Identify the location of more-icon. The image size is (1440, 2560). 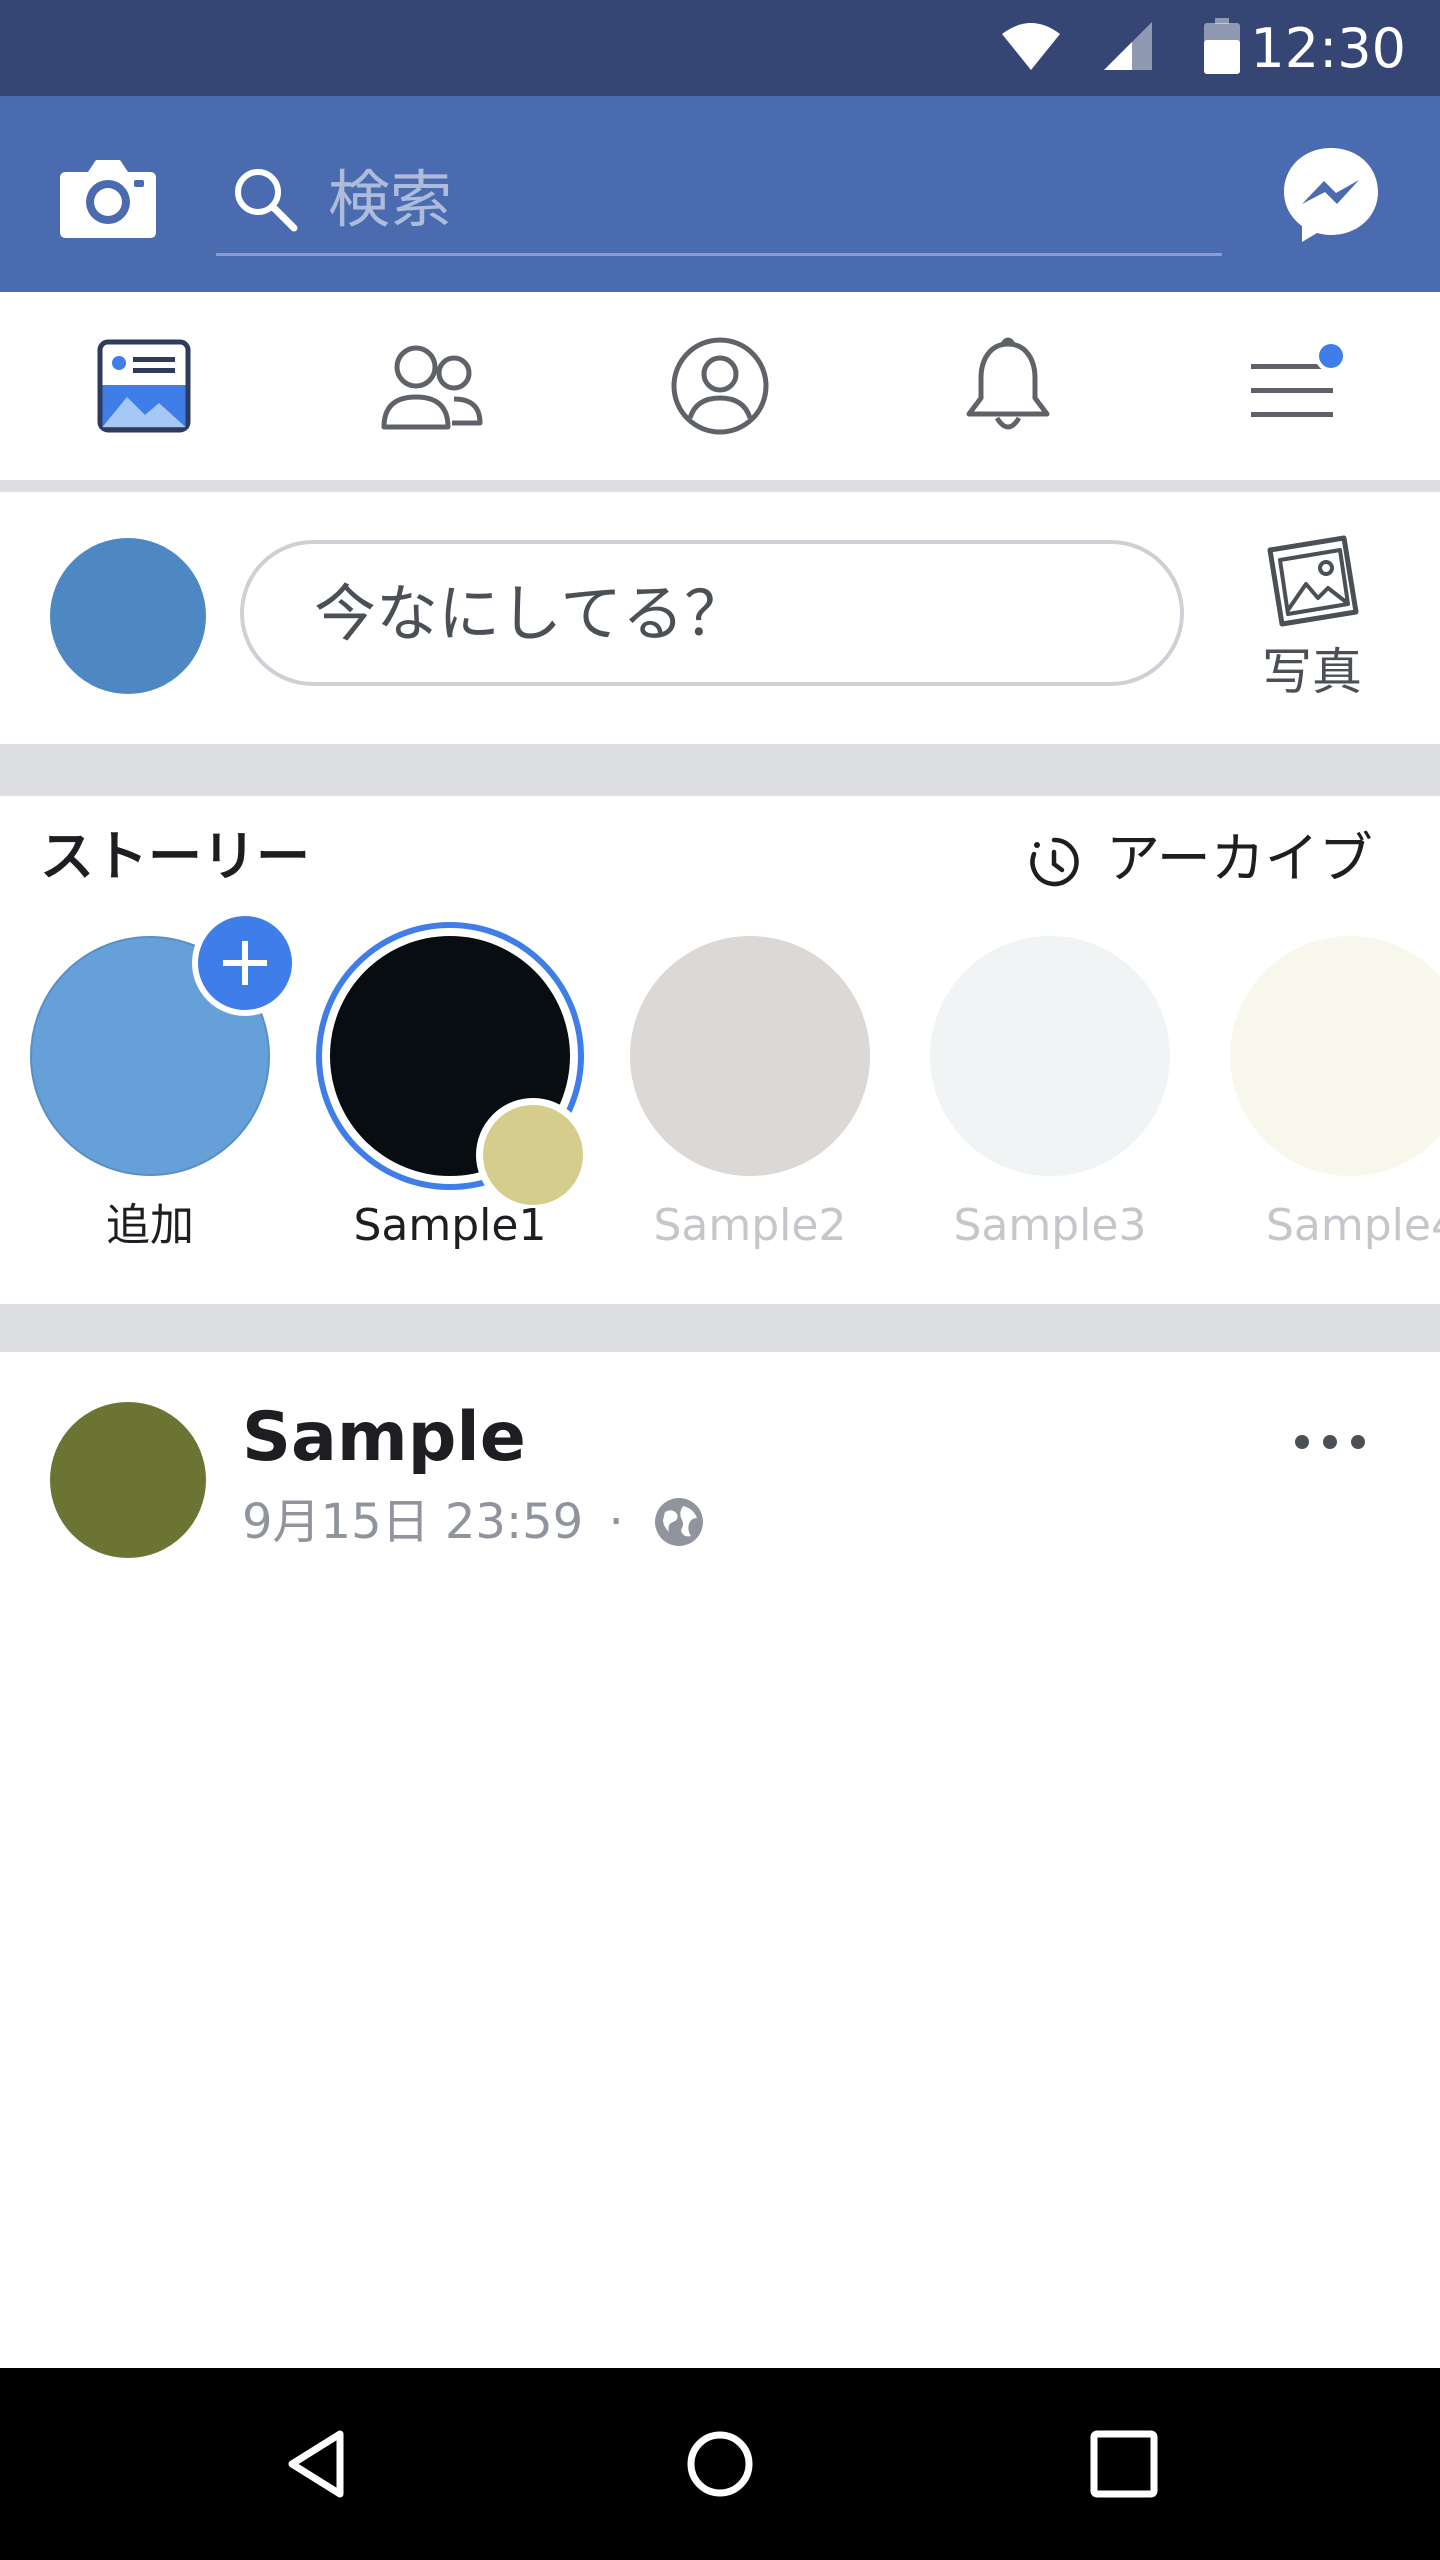
(1330, 1442).